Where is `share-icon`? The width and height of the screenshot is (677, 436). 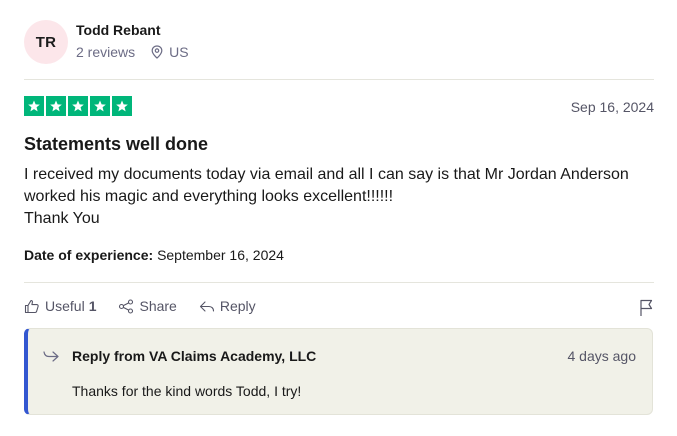 share-icon is located at coordinates (126, 306).